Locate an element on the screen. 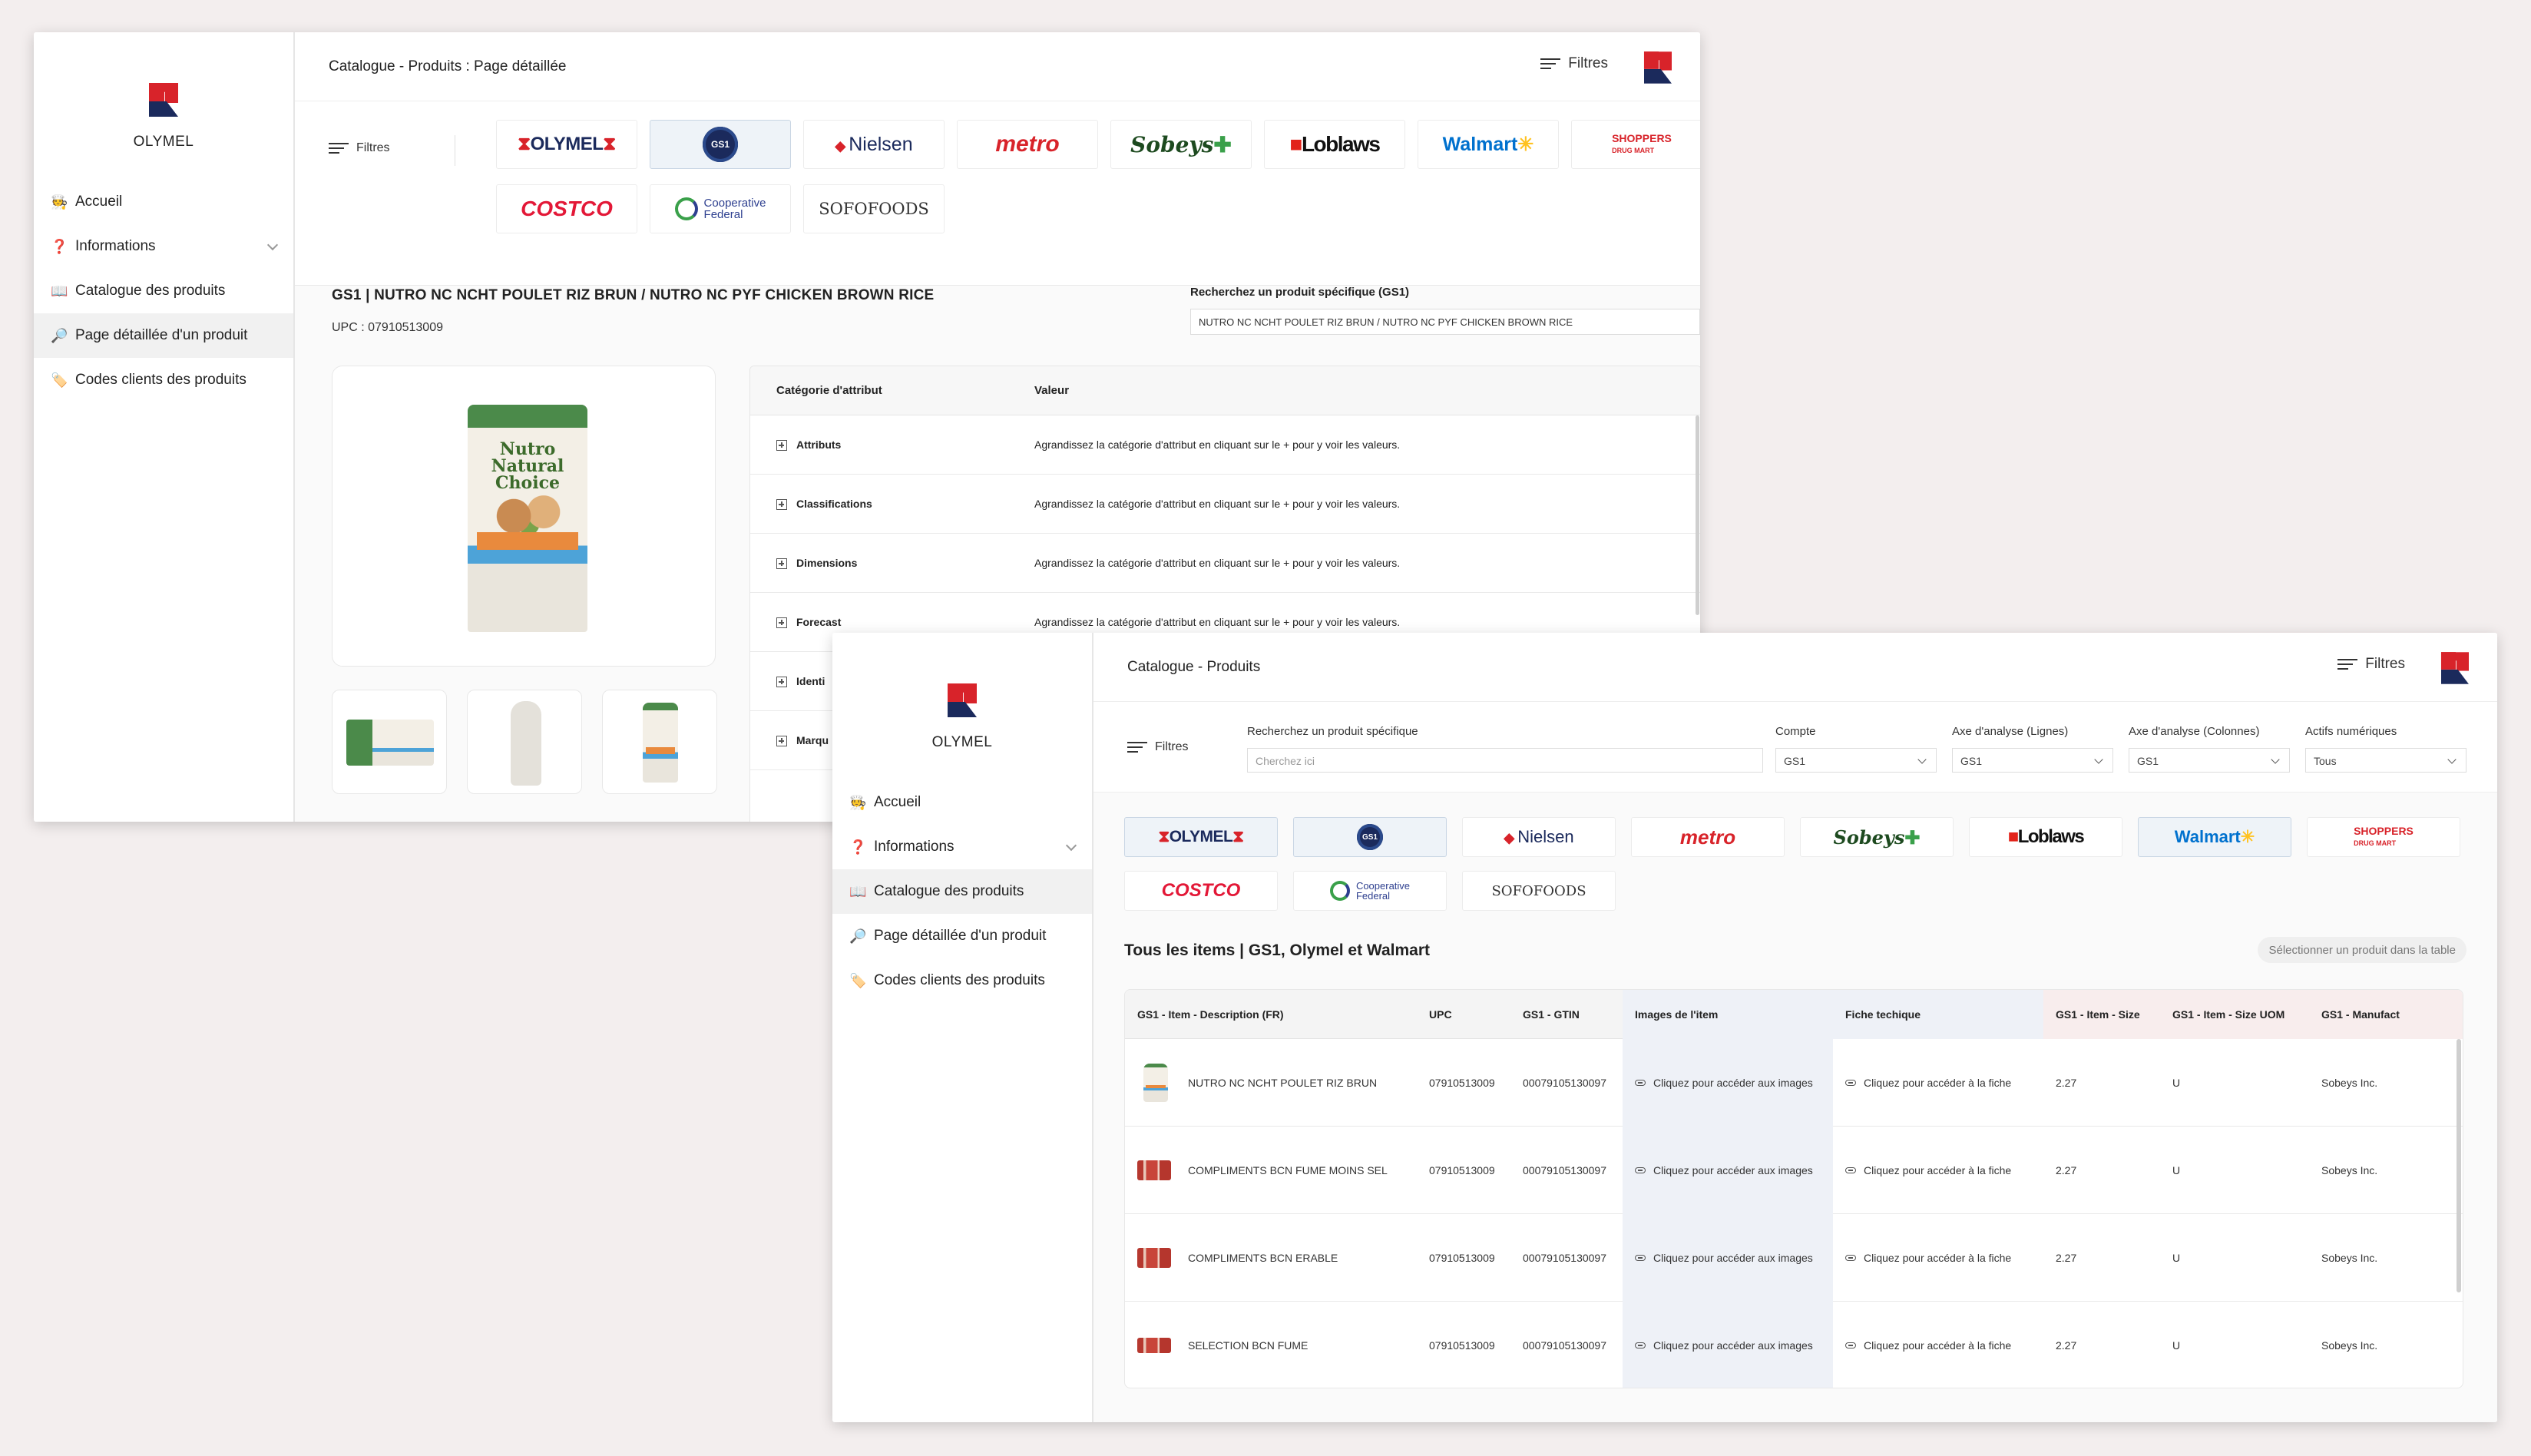 This screenshot has width=2531, height=1456. item-size: 2.27 is located at coordinates (2066, 1258).